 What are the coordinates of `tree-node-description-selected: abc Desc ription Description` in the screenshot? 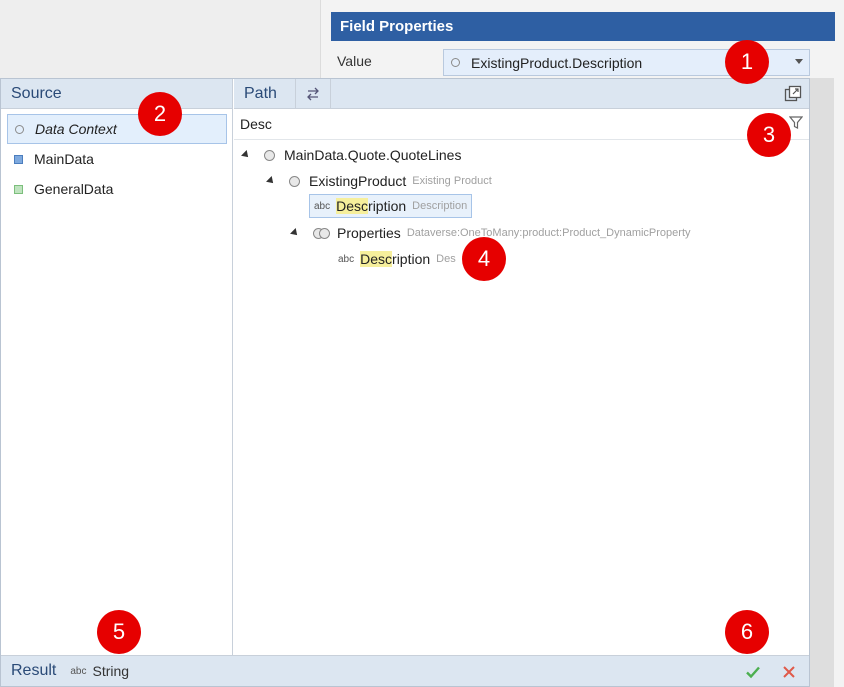 It's located at (391, 206).